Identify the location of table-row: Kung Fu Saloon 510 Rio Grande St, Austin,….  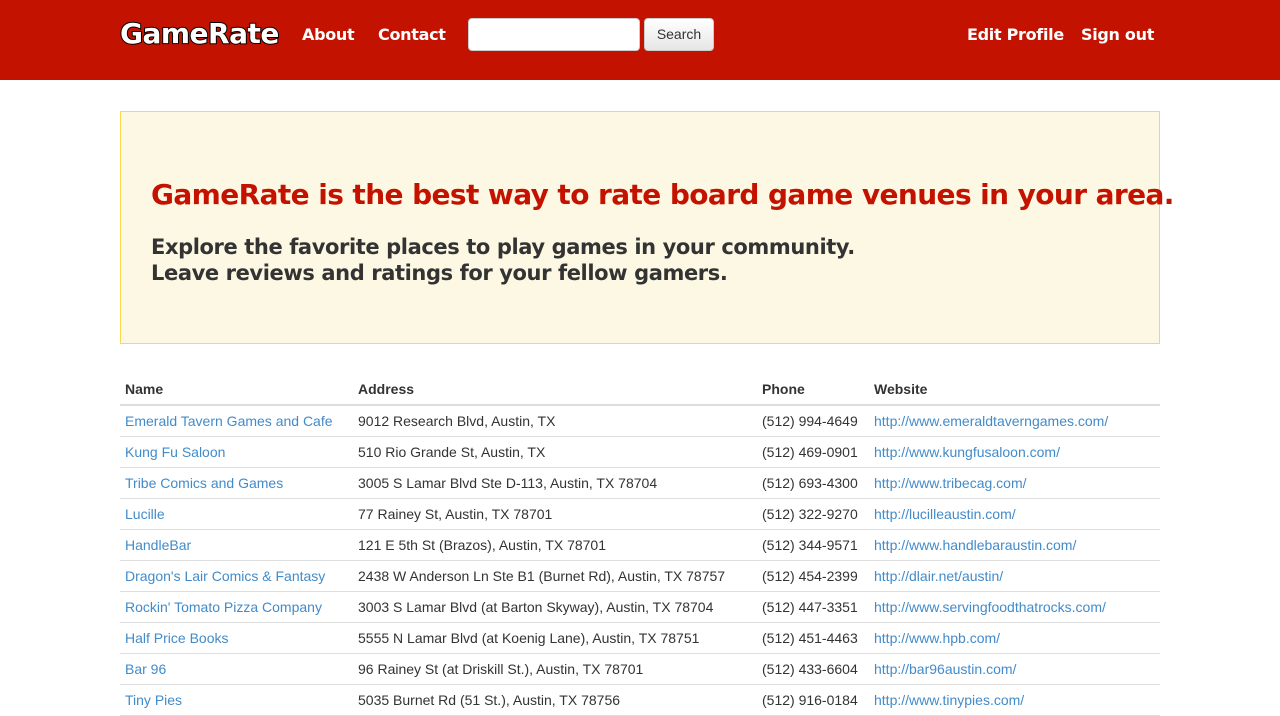
(640, 452).